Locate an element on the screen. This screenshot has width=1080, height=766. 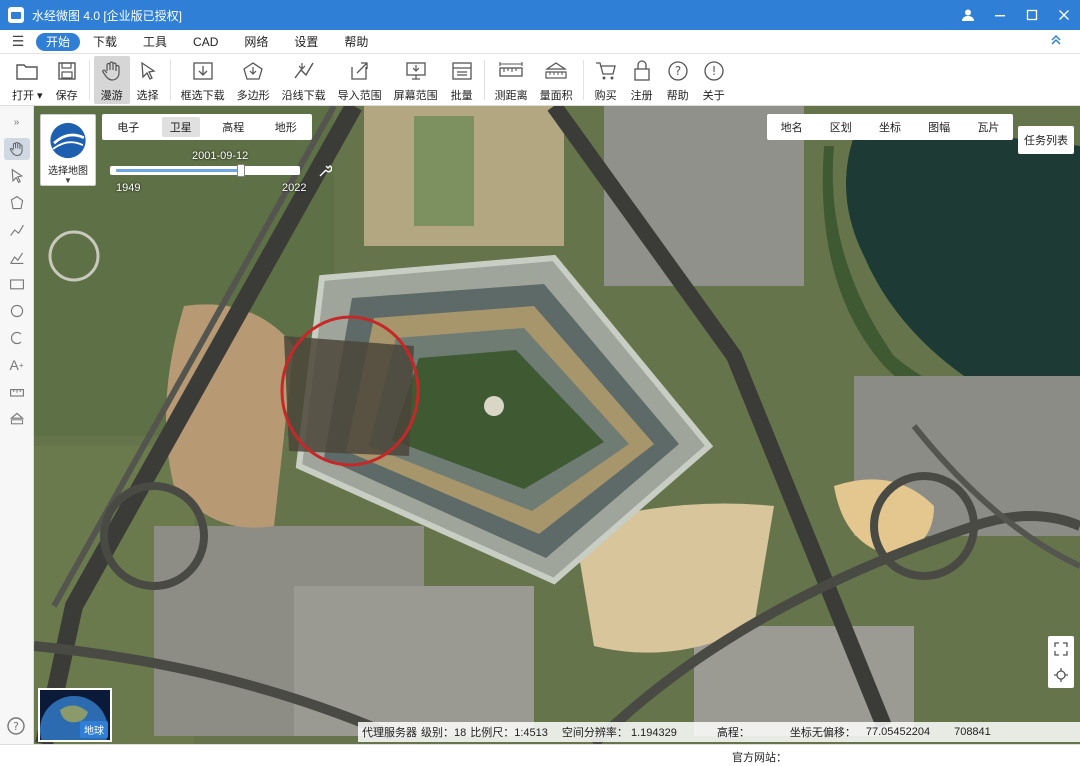
tab-elevation: 高程 is located at coordinates (233, 127).